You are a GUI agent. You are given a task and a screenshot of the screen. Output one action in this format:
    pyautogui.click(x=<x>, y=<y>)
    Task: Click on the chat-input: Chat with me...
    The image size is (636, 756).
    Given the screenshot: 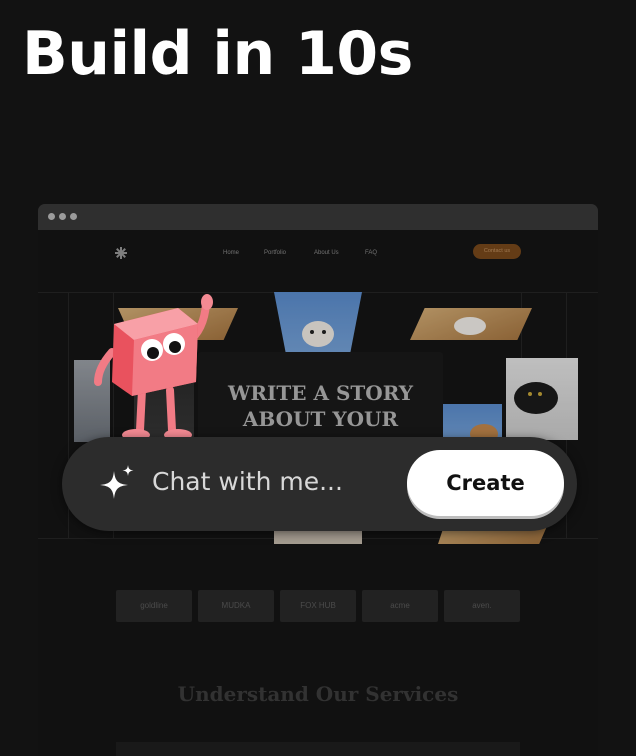 What is the action you would take?
    pyautogui.click(x=247, y=481)
    